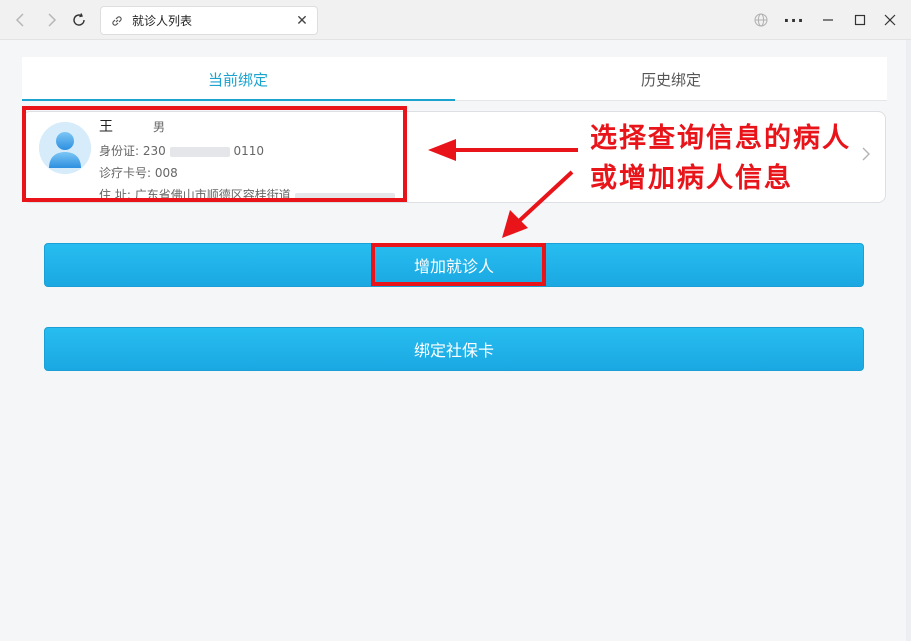  Describe the element at coordinates (117, 21) in the screenshot. I see `link-icon` at that location.